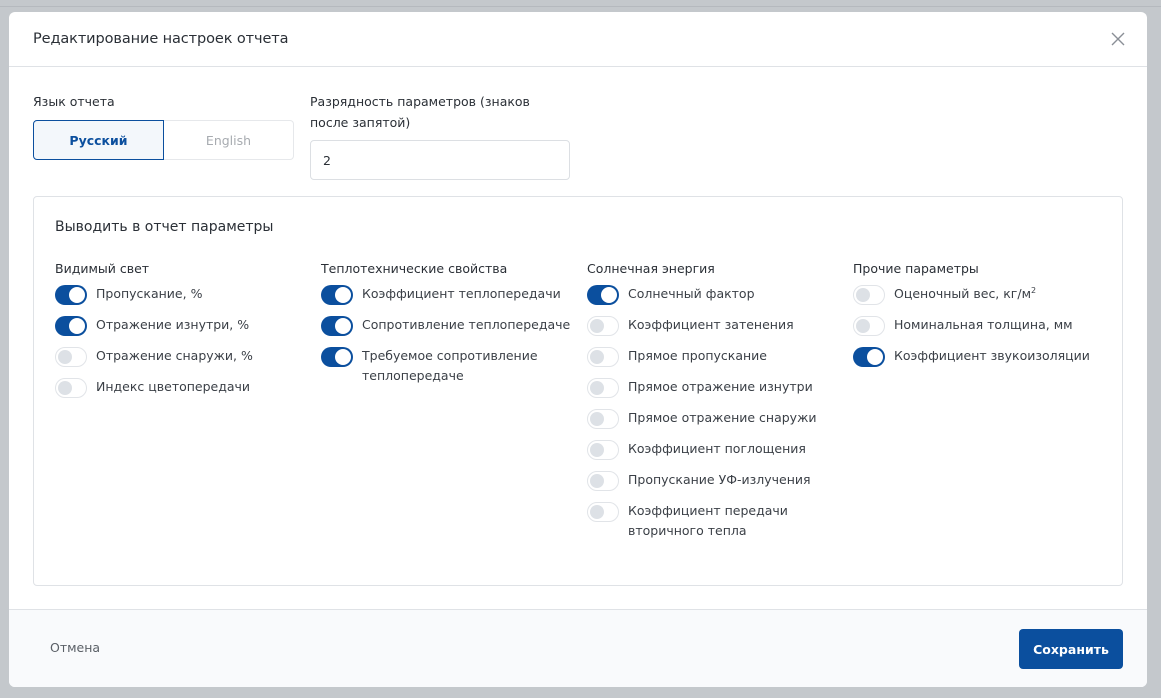  What do you see at coordinates (711, 324) in the screenshot?
I see `param-label-text: Коэффициент затенения` at bounding box center [711, 324].